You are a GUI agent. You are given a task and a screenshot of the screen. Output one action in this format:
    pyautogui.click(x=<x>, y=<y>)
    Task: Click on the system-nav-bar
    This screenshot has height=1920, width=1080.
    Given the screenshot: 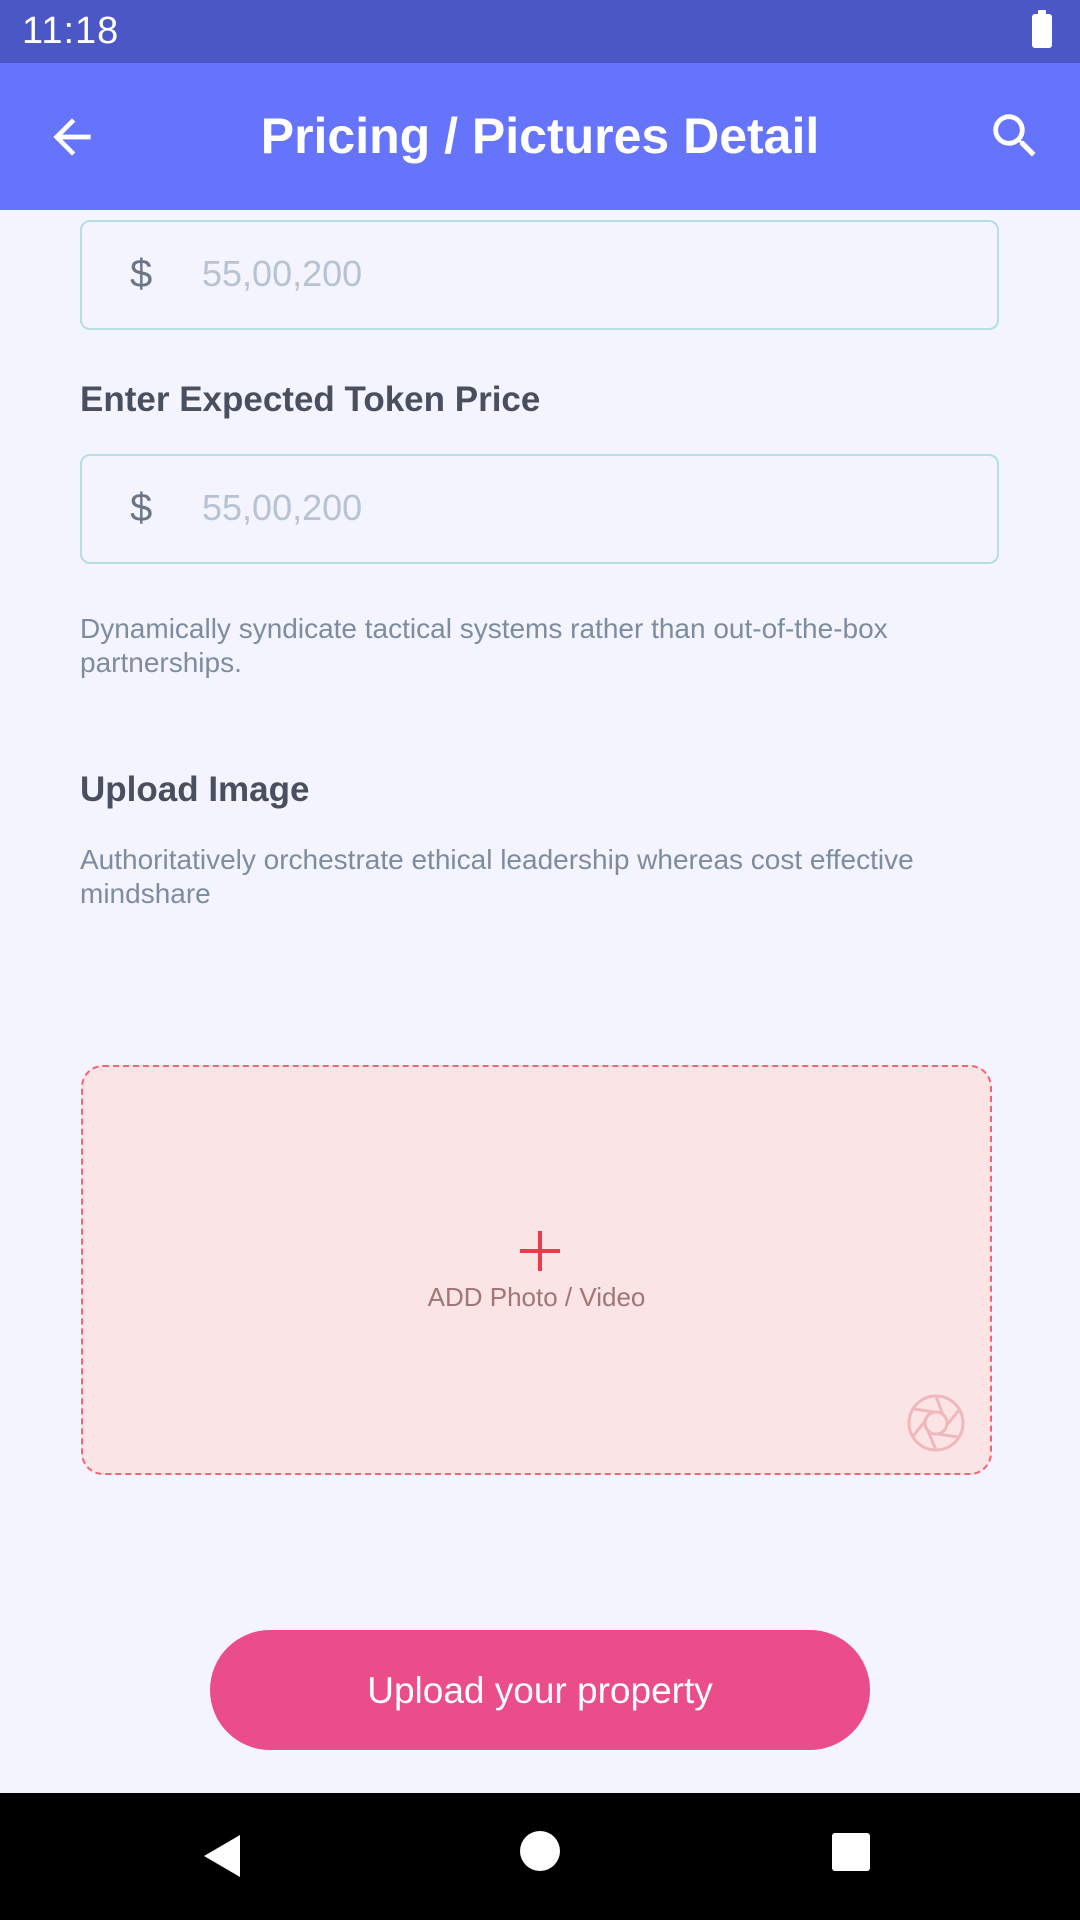 What is the action you would take?
    pyautogui.click(x=540, y=1856)
    